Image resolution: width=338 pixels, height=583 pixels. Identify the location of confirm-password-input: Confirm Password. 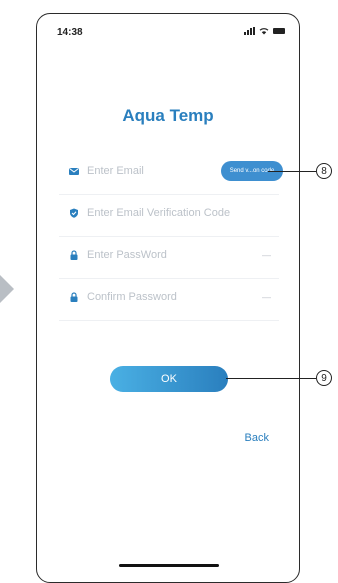
(132, 297).